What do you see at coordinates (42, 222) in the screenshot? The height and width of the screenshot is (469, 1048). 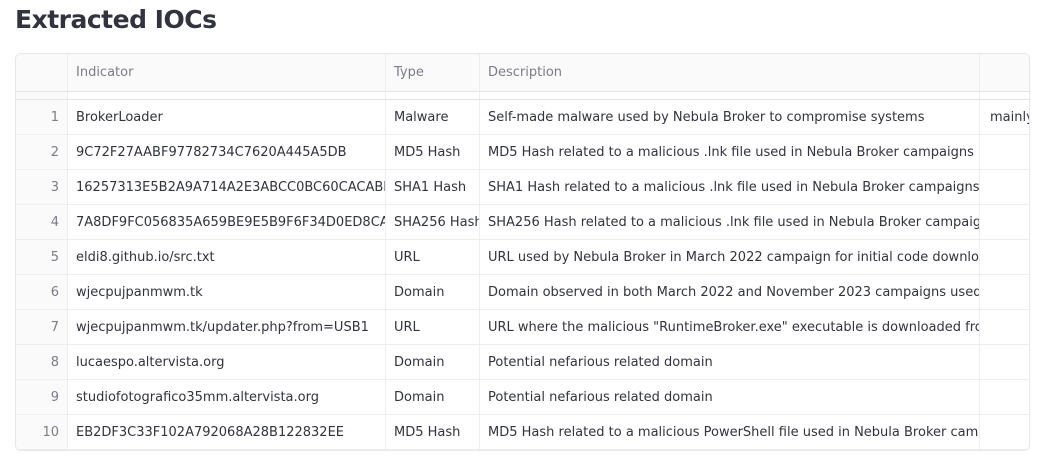 I see `row-index: 4` at bounding box center [42, 222].